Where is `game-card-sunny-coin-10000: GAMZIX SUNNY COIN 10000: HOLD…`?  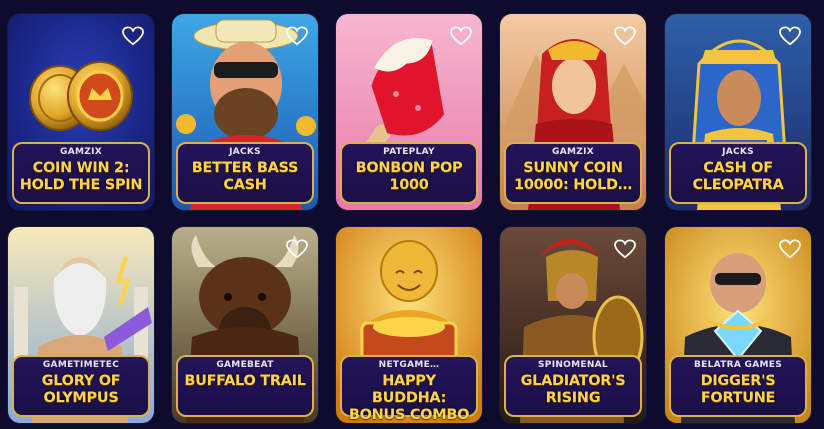
game-card-sunny-coin-10000: GAMZIX SUNNY COIN 10000: HOLD… is located at coordinates (573, 112).